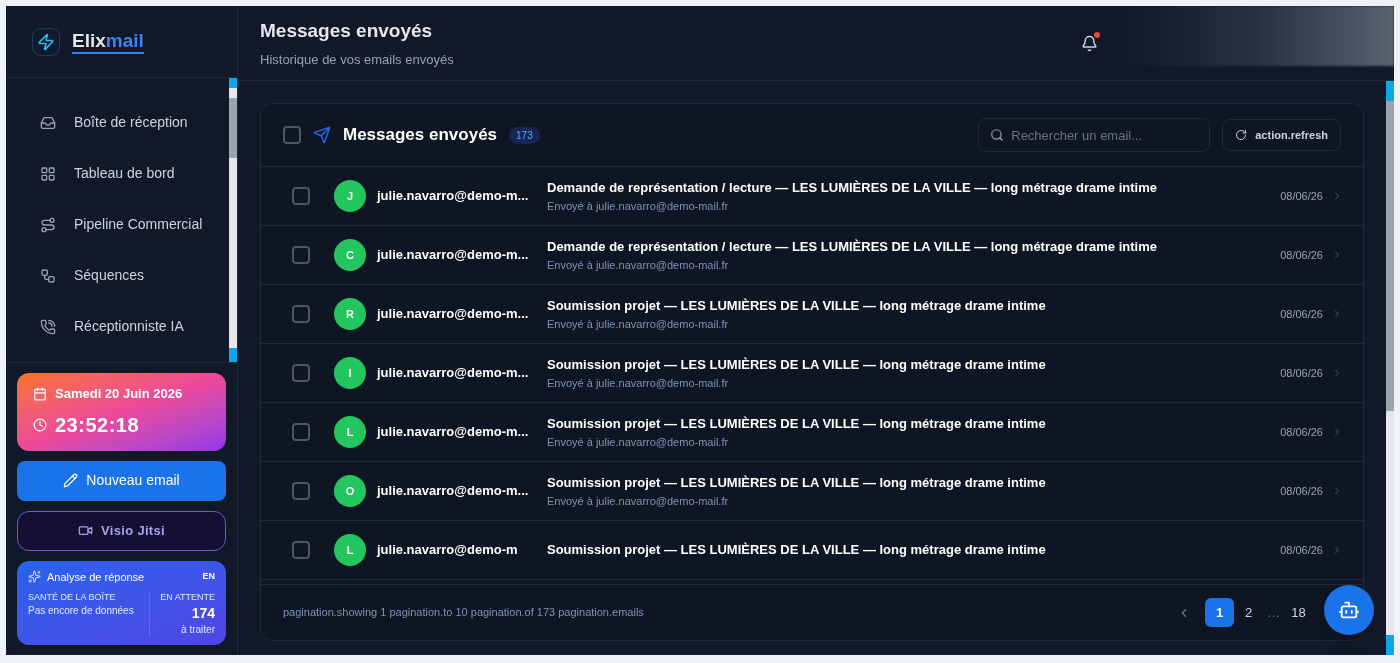  I want to click on sidebar-item: Séquences, so click(134, 275).